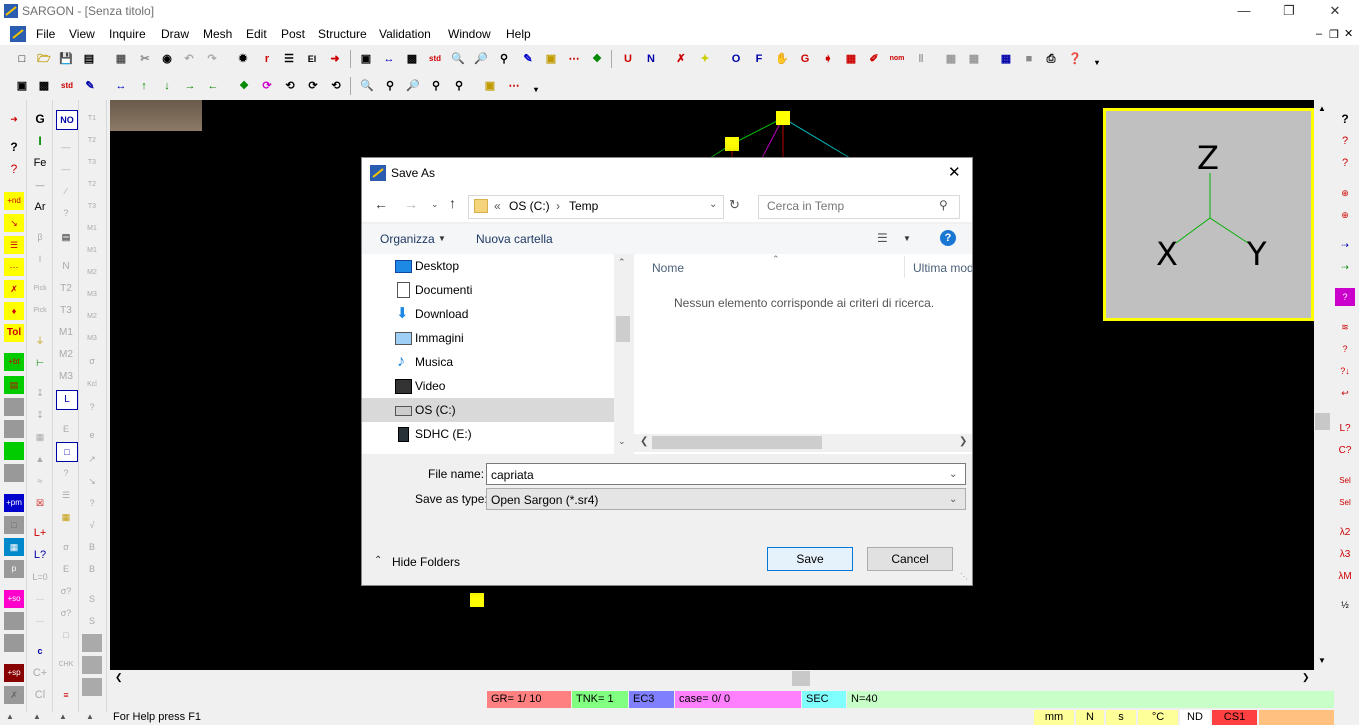  I want to click on help-pointer-icon: ❓, so click(1075, 59).